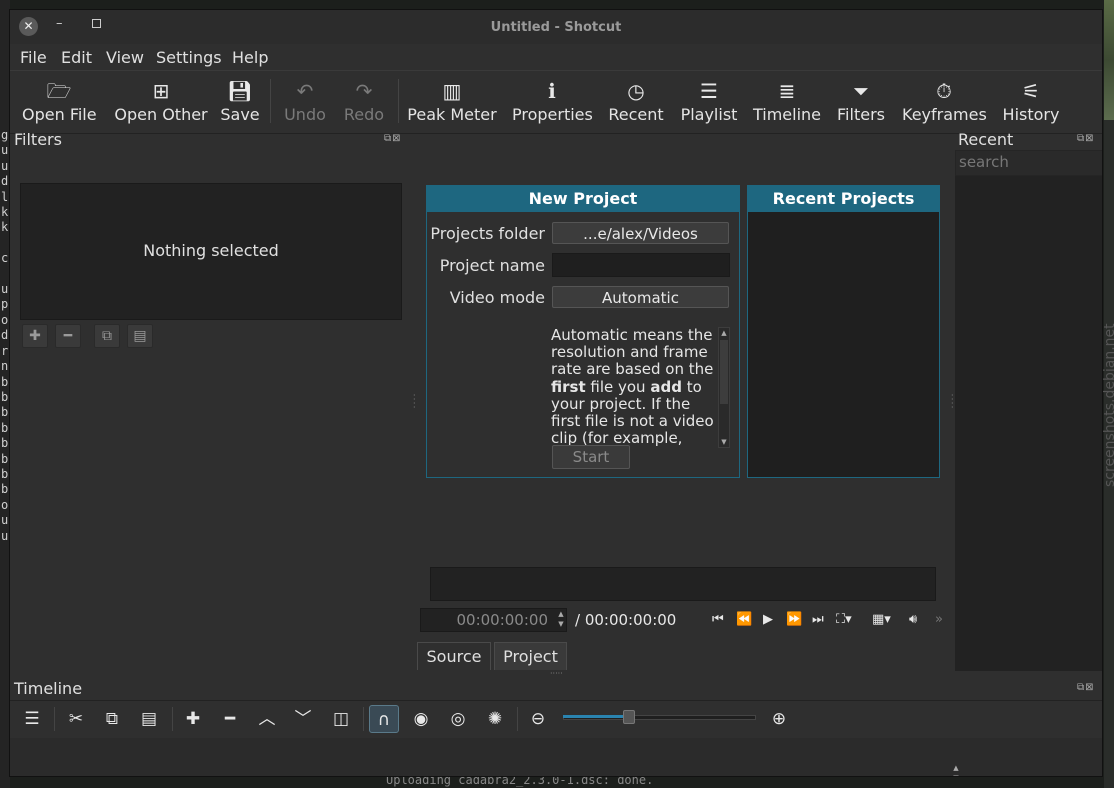 Image resolution: width=1114 pixels, height=788 pixels. I want to click on timeline-scroll-spinner: ▲▼, so click(956, 769).